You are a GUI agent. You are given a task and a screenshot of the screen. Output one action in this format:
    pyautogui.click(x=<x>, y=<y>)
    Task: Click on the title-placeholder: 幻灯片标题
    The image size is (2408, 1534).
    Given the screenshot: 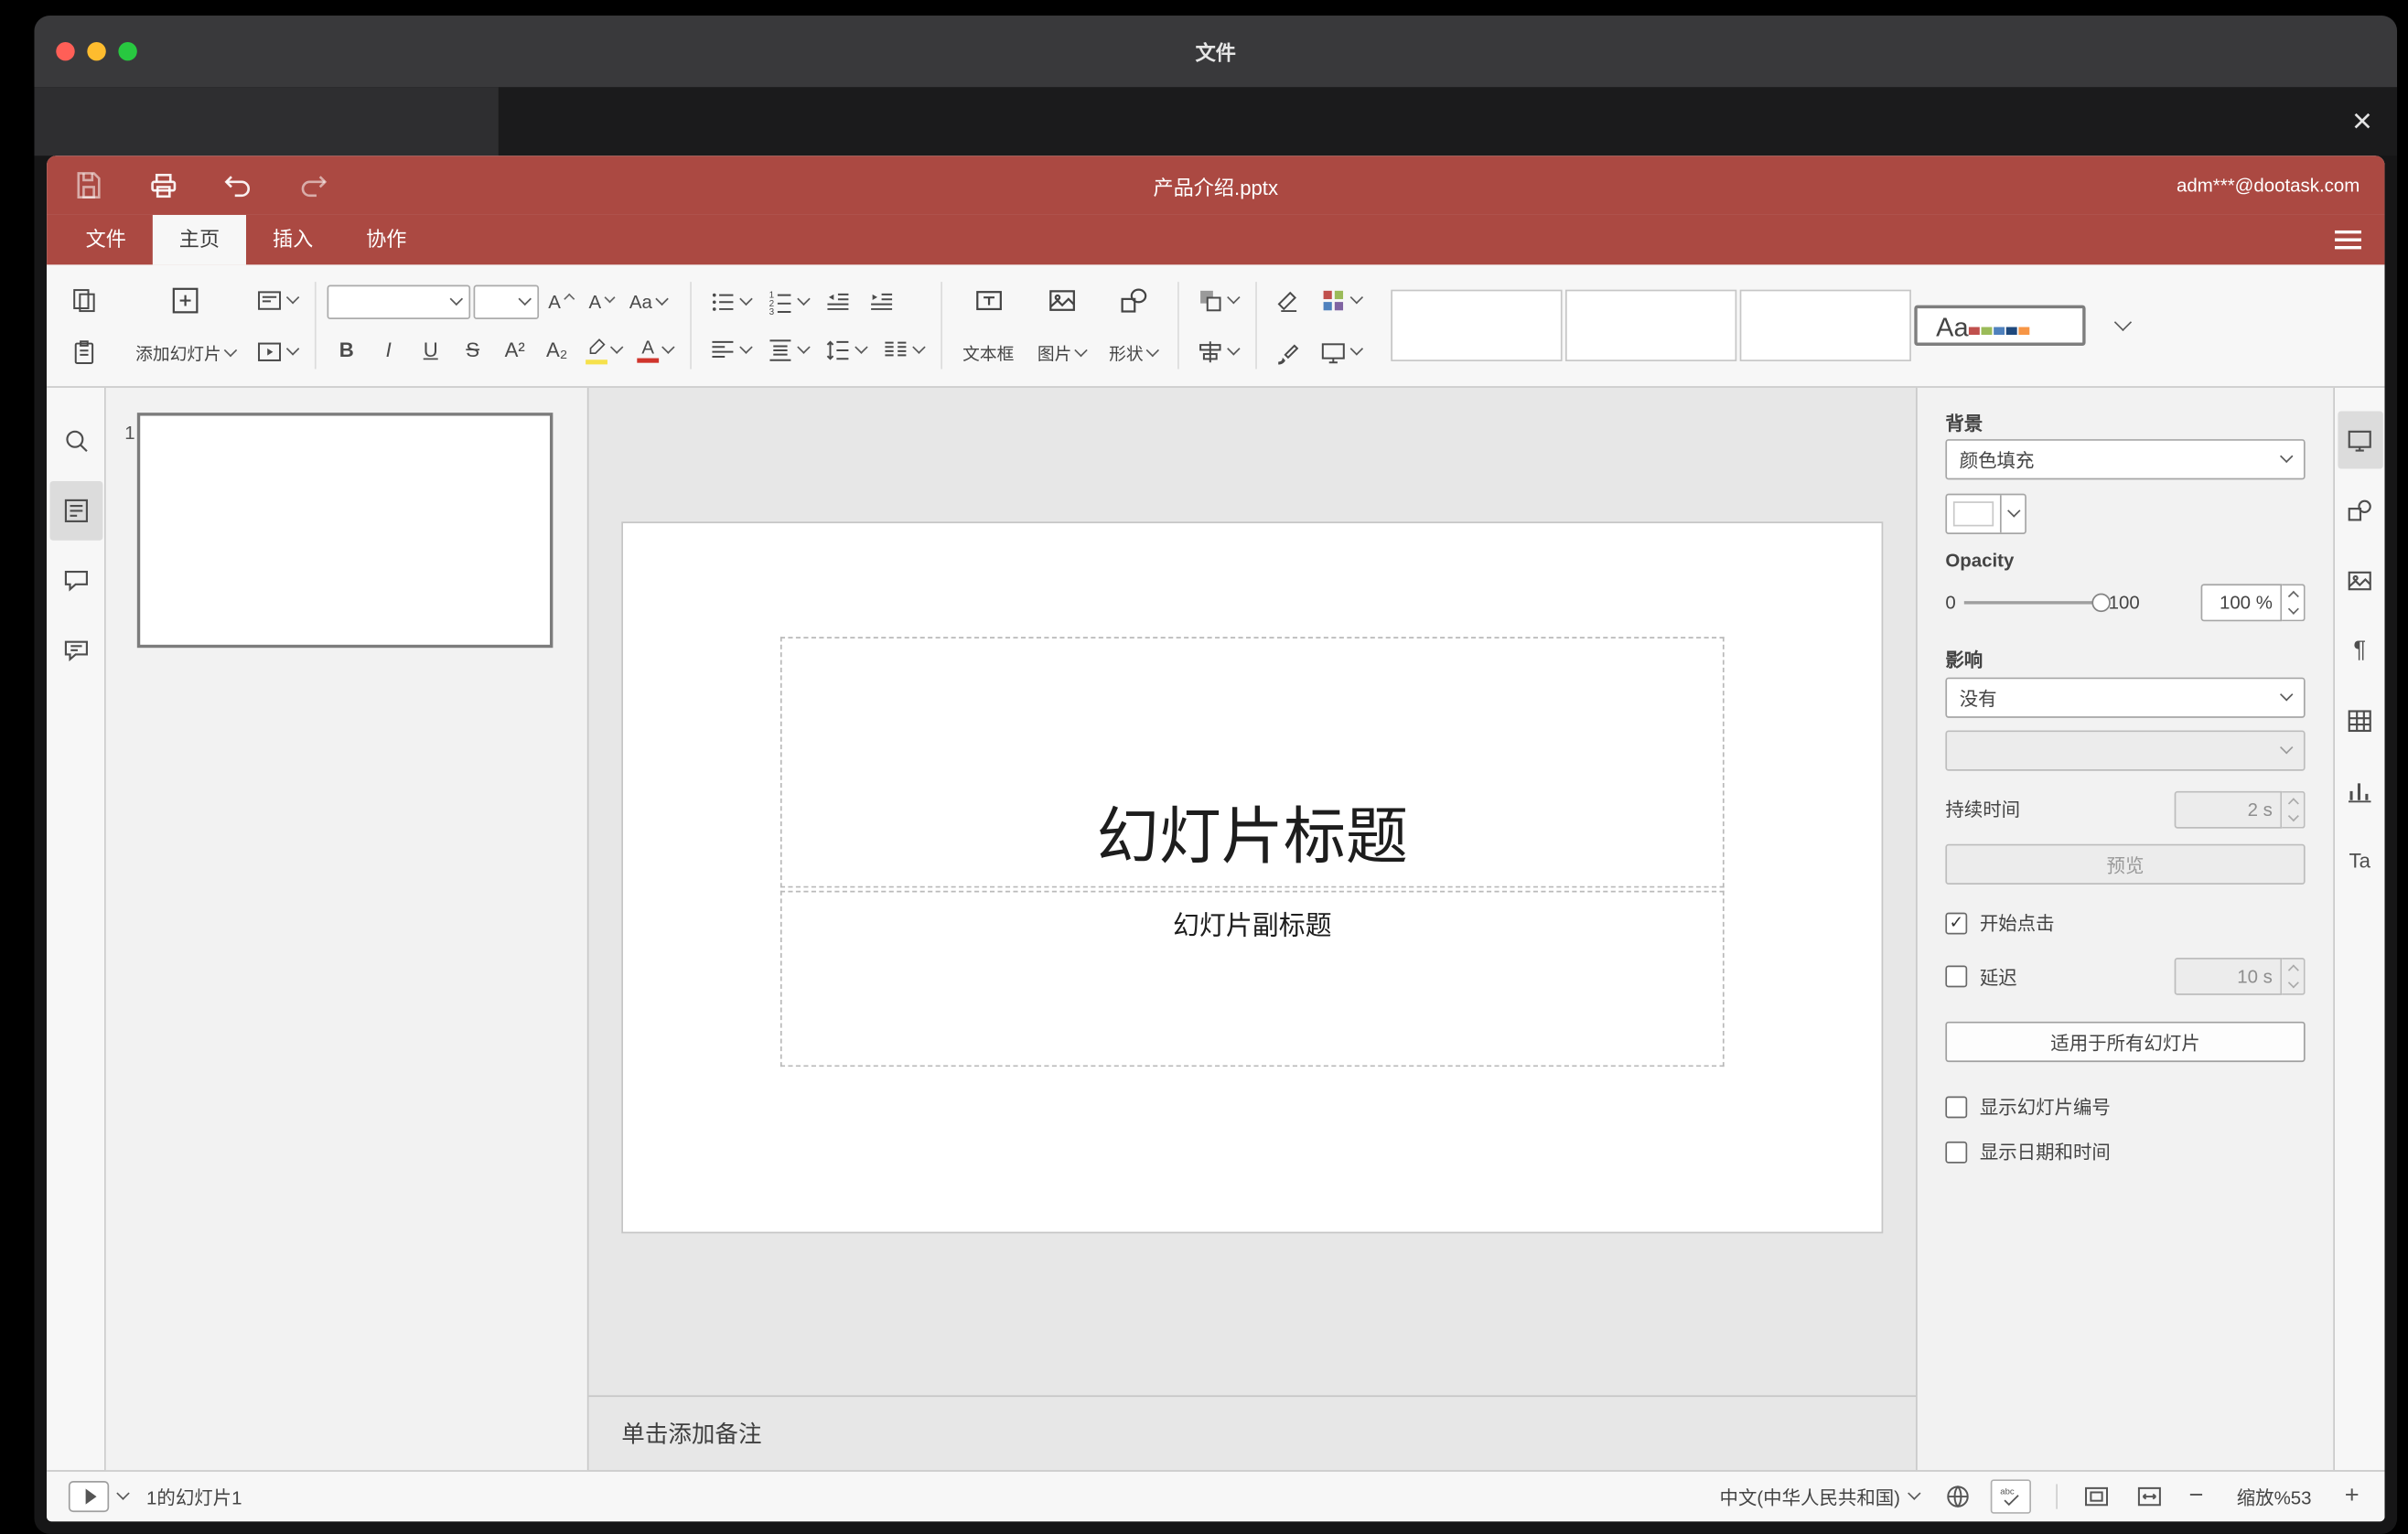 What is the action you would take?
    pyautogui.click(x=1252, y=762)
    